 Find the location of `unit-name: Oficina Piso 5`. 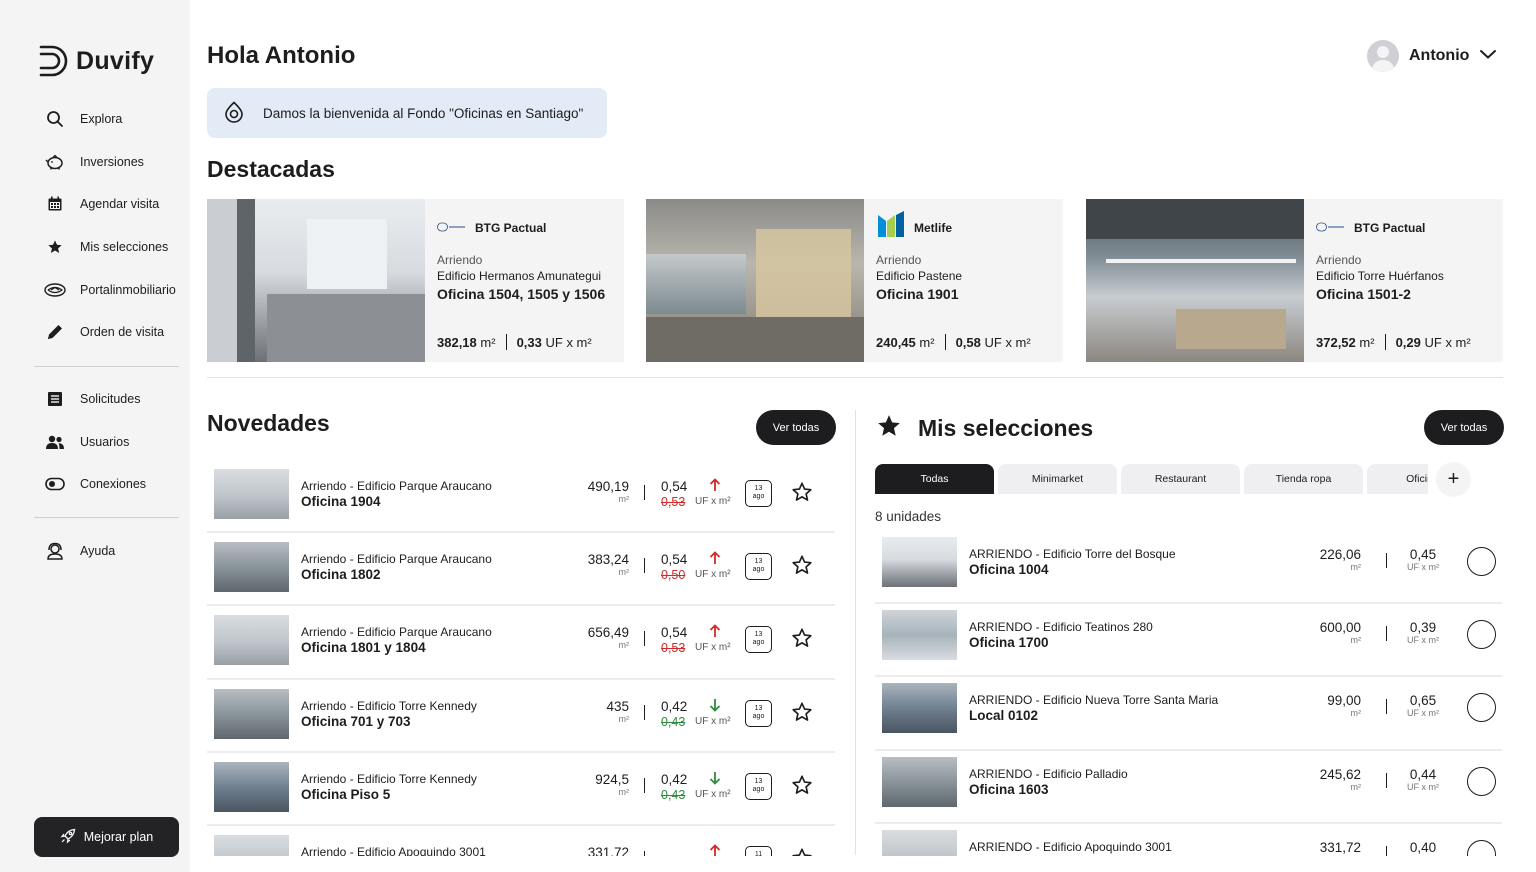

unit-name: Oficina Piso 5 is located at coordinates (346, 794).